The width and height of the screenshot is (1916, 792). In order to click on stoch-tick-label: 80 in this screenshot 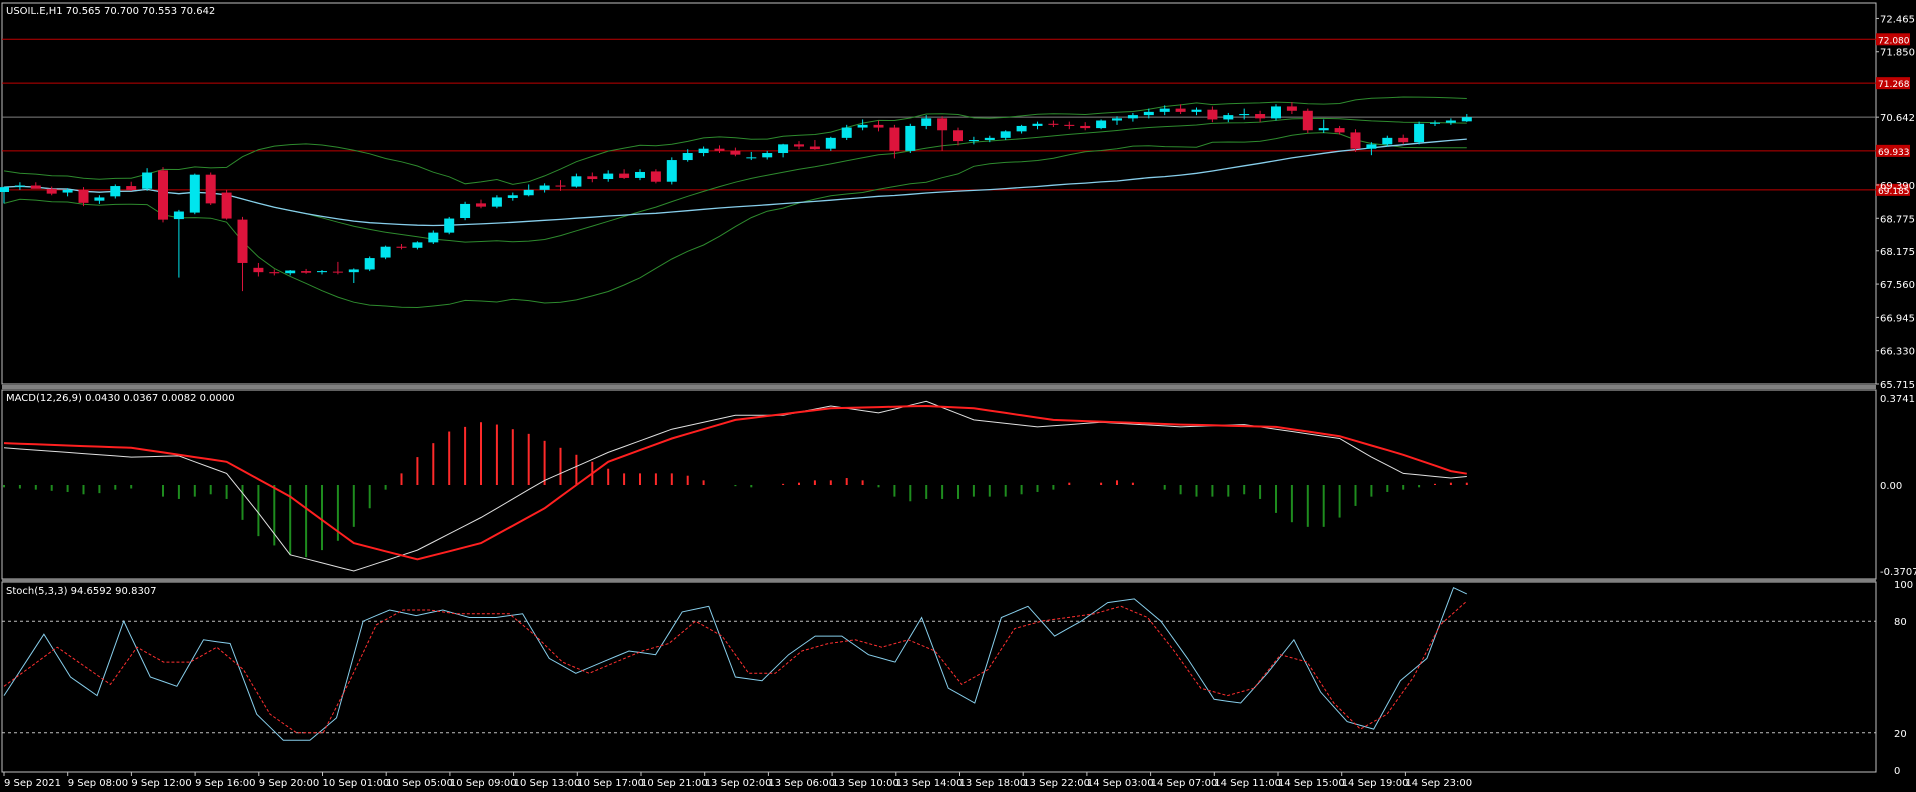, I will do `click(1900, 622)`.